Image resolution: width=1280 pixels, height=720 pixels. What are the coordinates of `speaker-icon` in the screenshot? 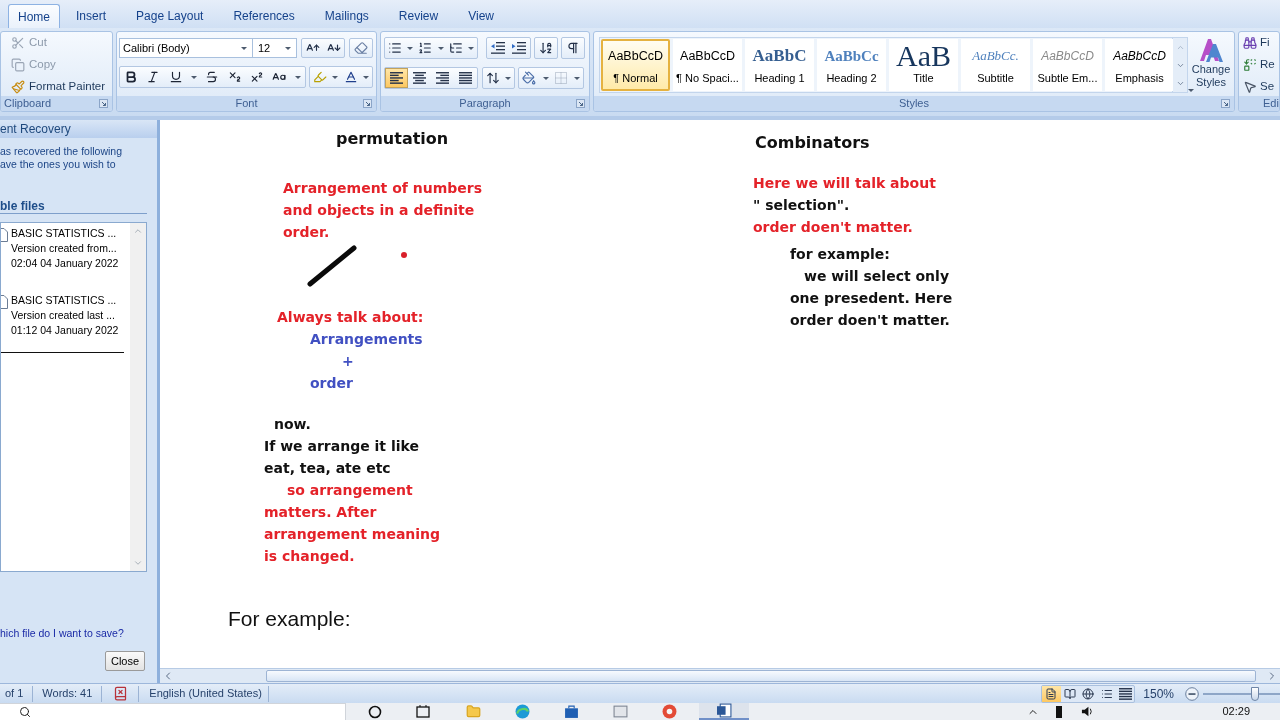 It's located at (1087, 711).